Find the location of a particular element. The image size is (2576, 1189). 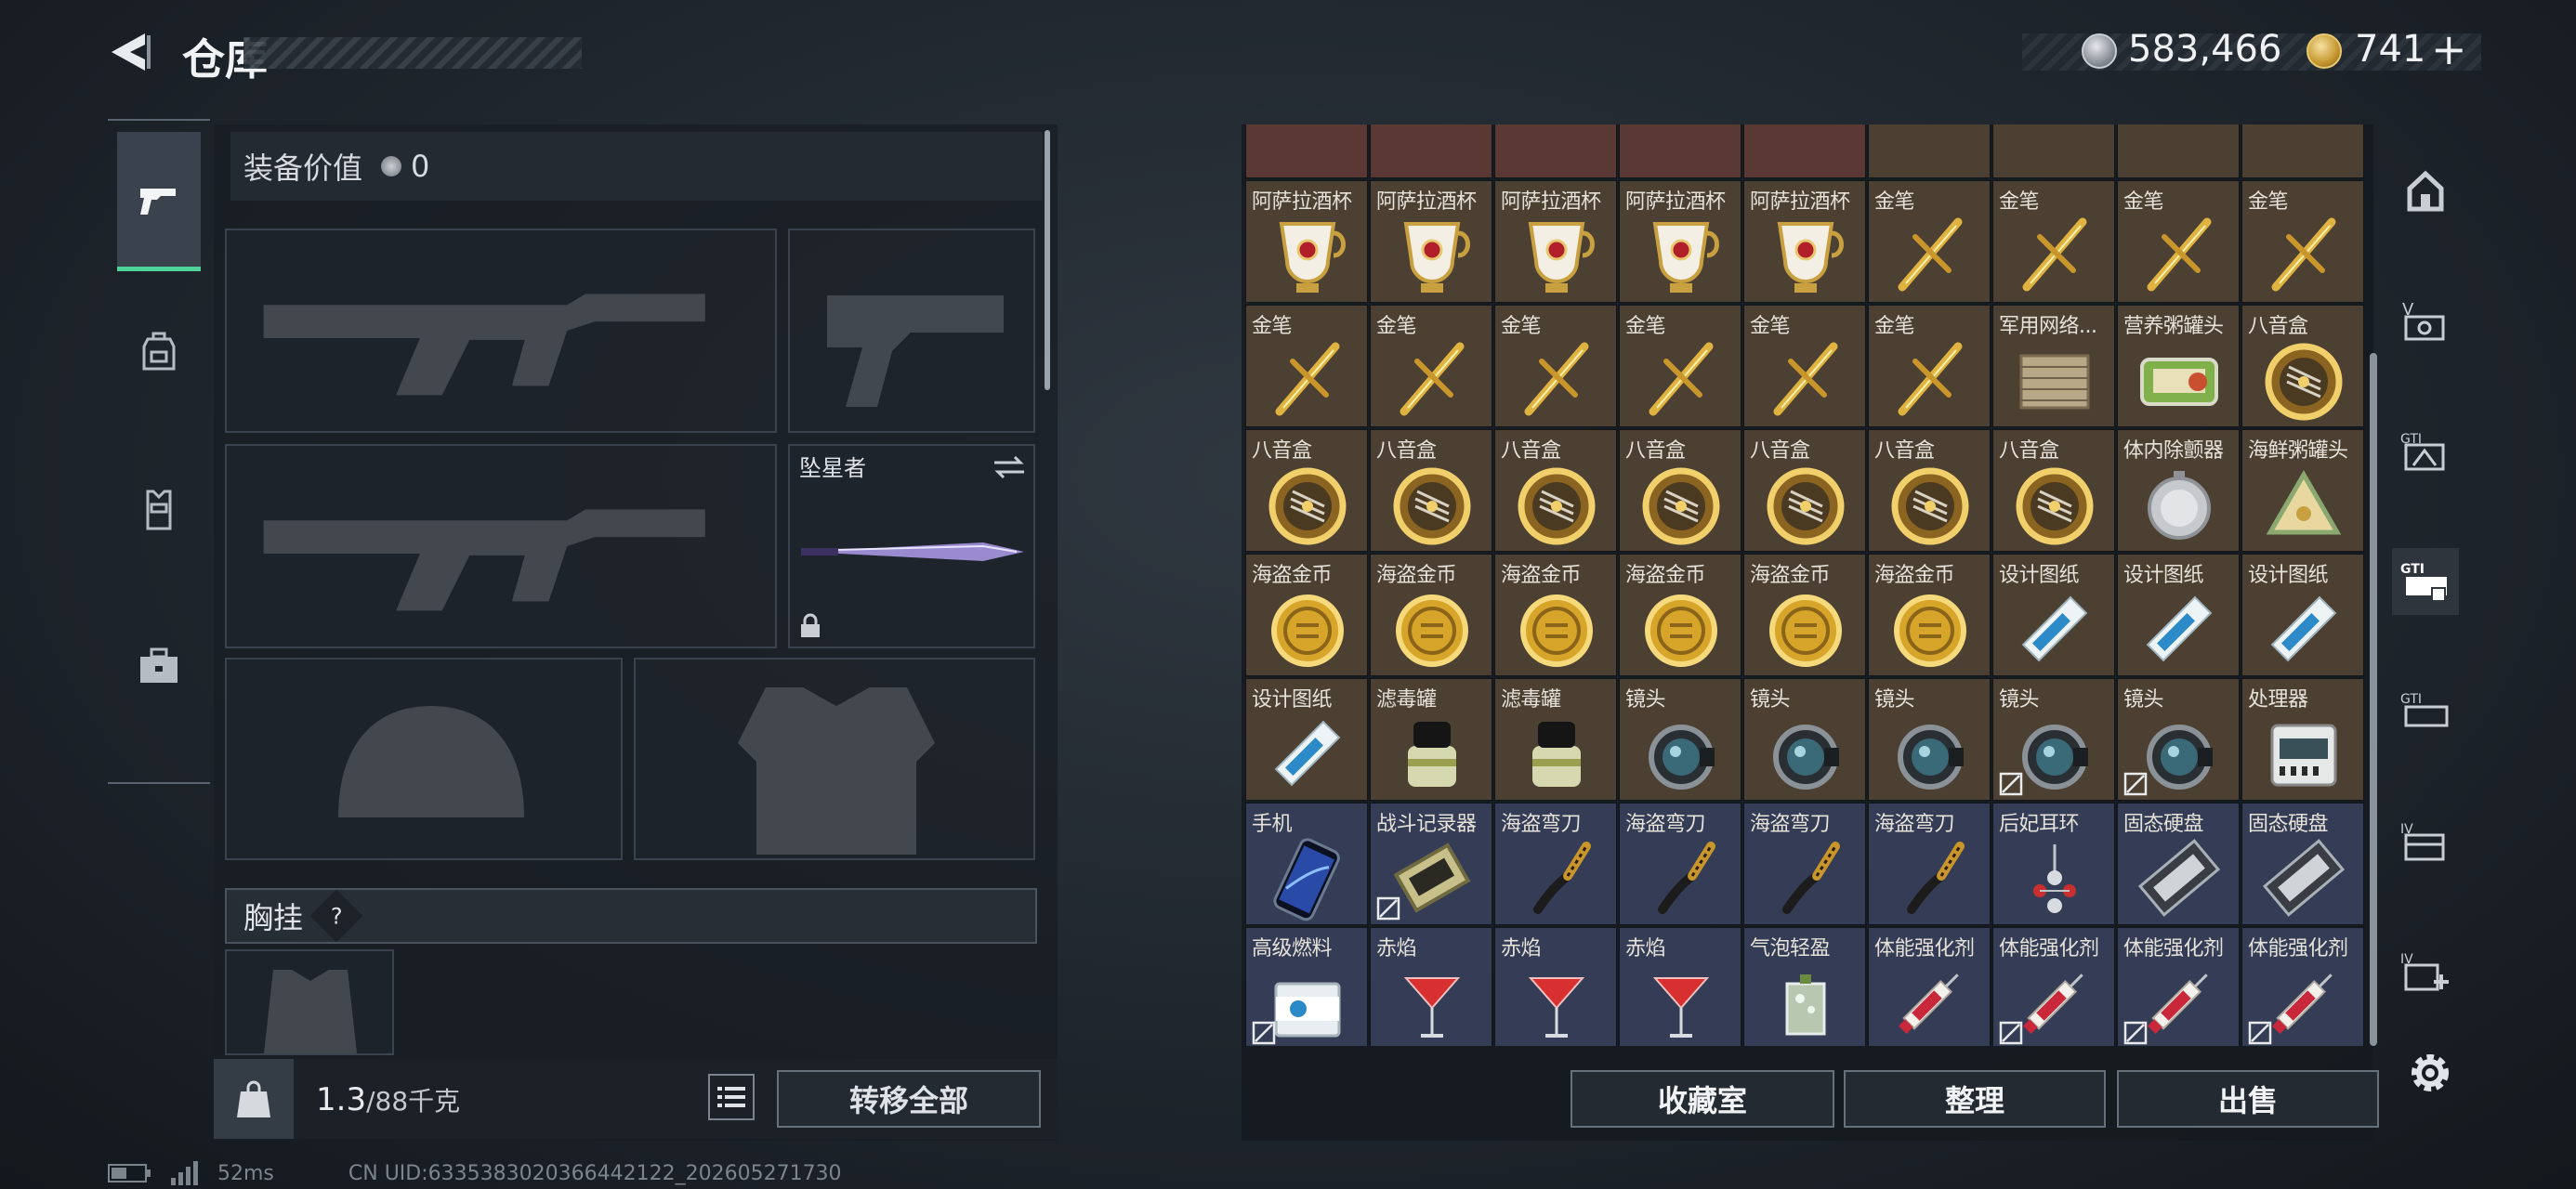

sort-button: 整理 is located at coordinates (1975, 1099).